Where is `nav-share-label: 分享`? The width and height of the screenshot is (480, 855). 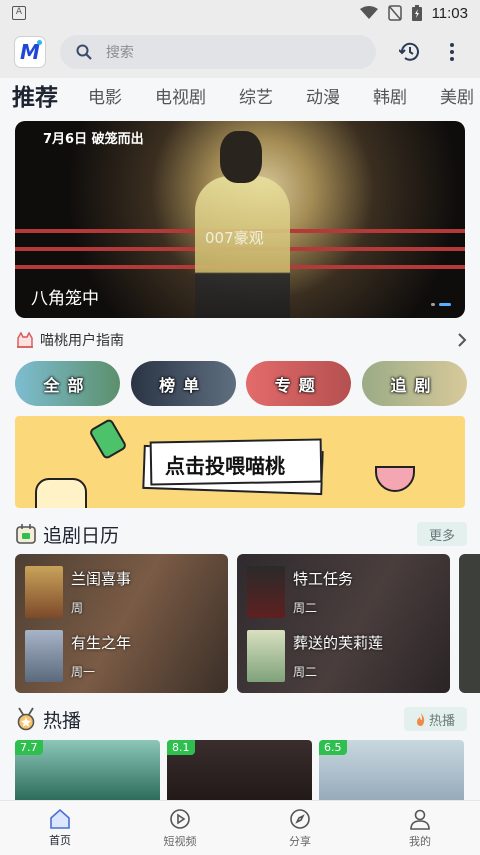
nav-share-label: 分享 is located at coordinates (300, 841).